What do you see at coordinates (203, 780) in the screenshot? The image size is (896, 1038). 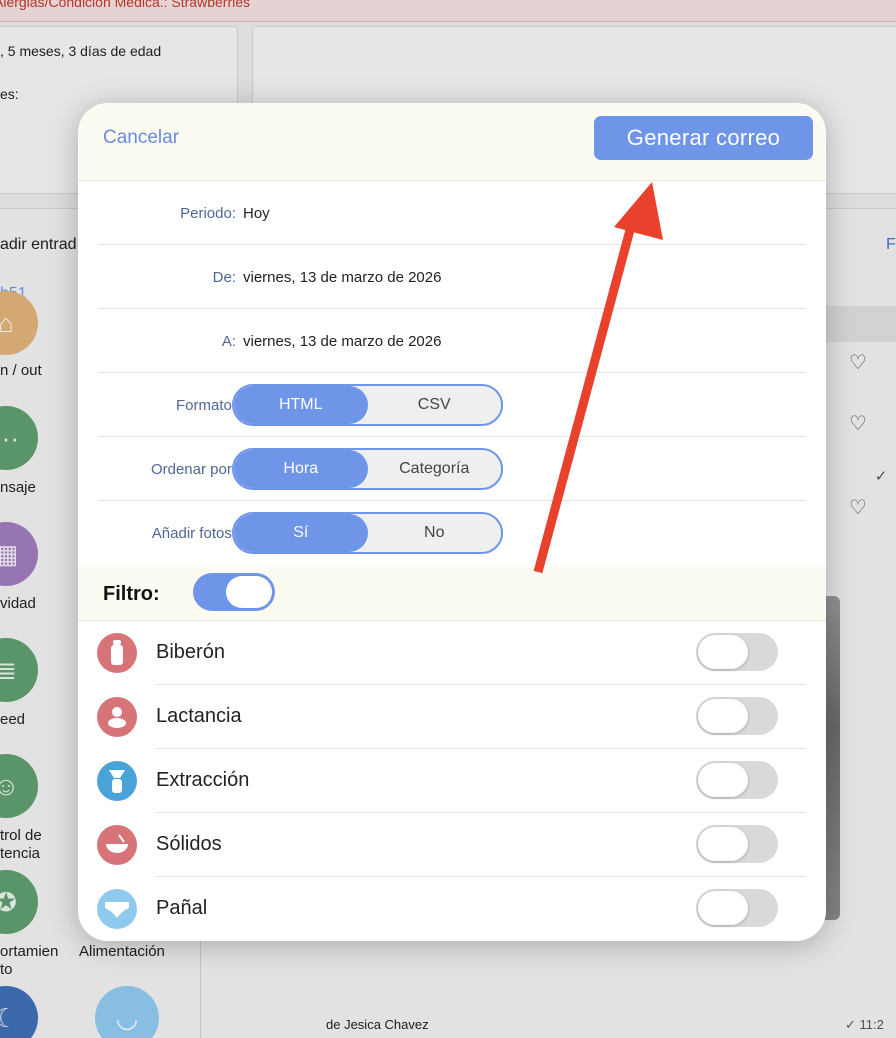 I see `filter-label-pump: Extracción` at bounding box center [203, 780].